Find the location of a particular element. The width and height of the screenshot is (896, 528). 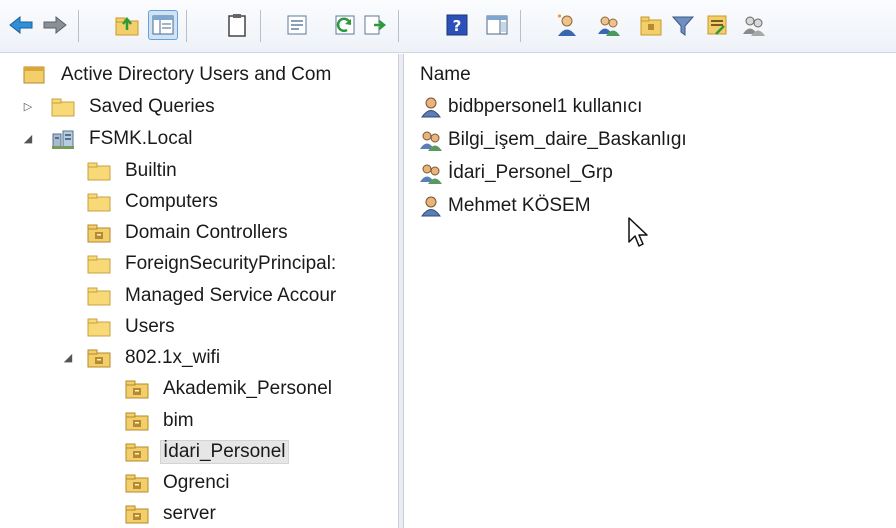

list-item: bidbpersonel1 kullanıcı is located at coordinates (530, 107).